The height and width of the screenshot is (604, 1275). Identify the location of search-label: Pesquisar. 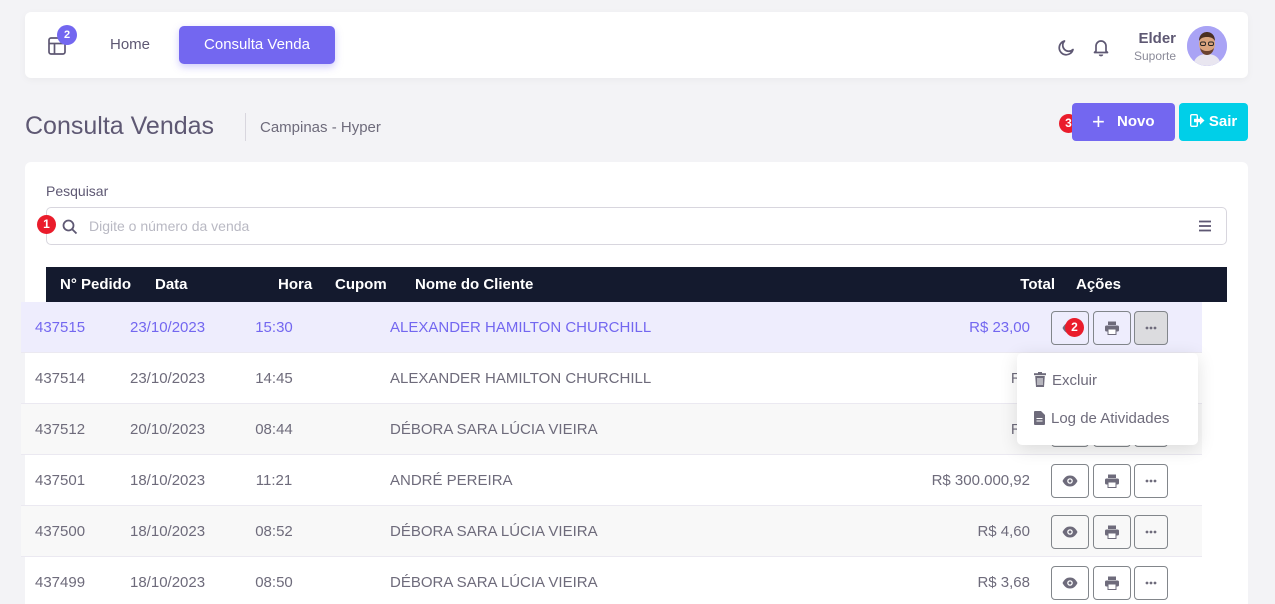
(77, 191).